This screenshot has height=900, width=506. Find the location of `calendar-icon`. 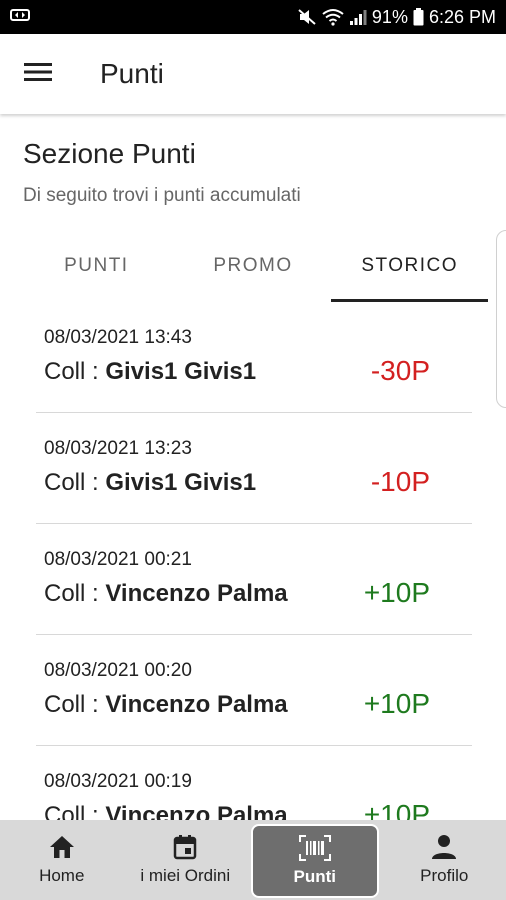

calendar-icon is located at coordinates (185, 847).